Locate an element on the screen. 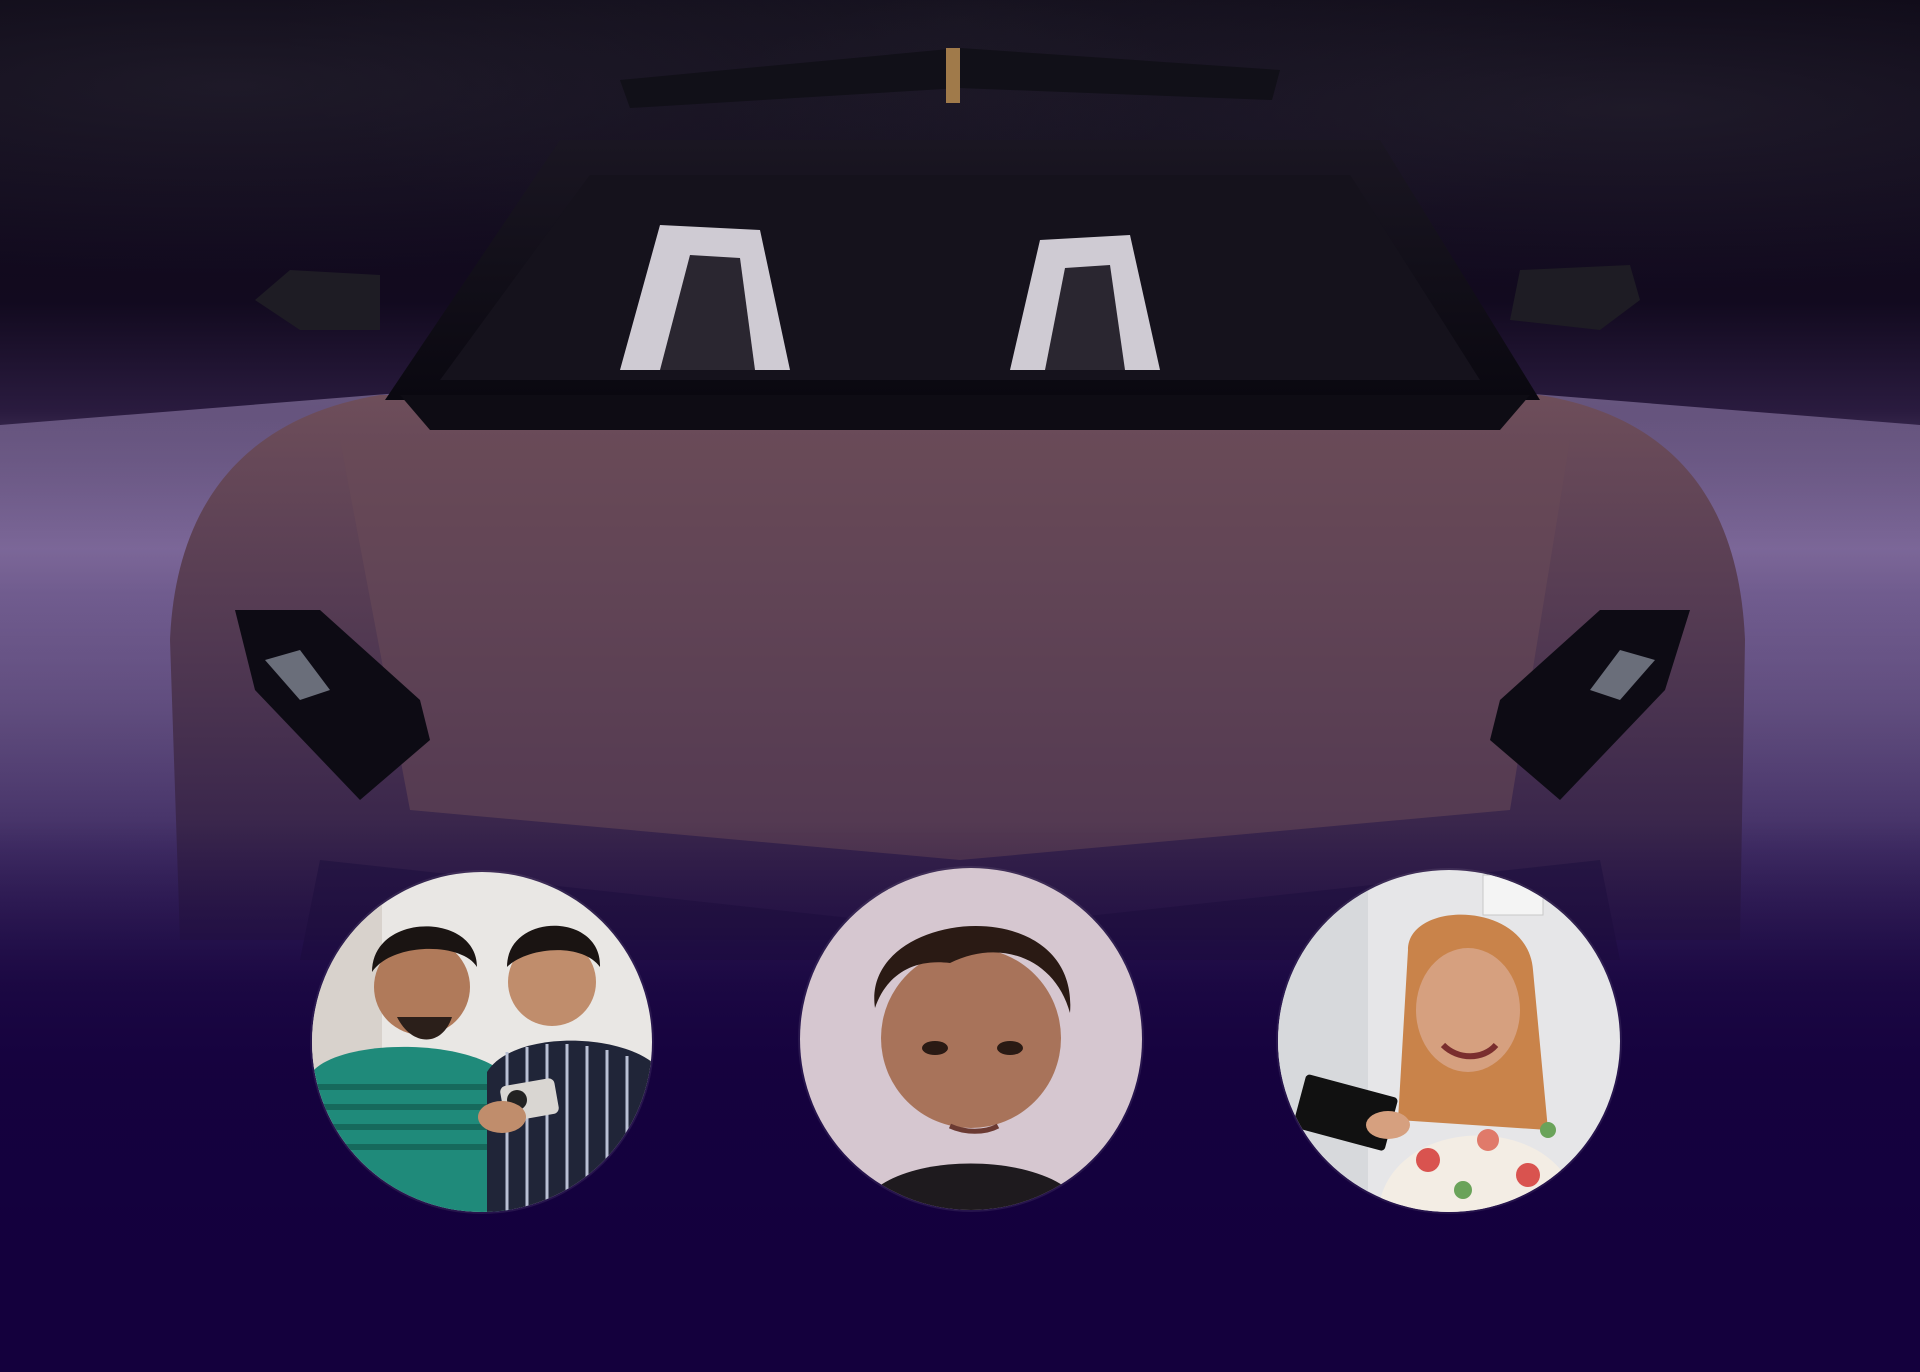  creator-avatar-teen is located at coordinates (971, 1039).